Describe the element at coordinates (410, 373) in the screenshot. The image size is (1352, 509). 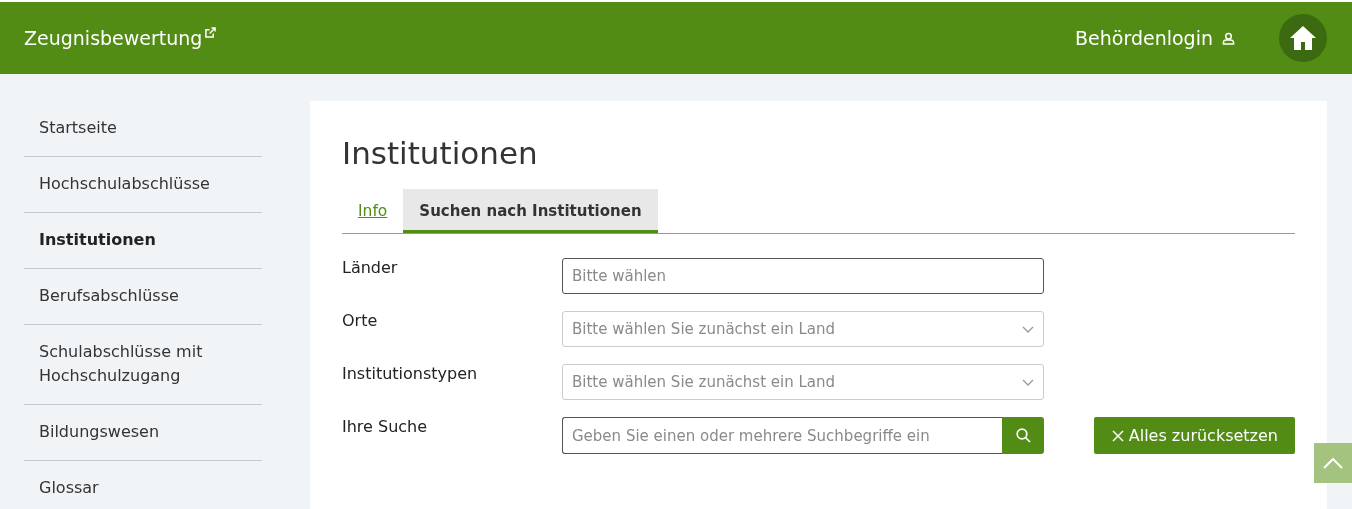
I see `field-label: Institutionstypen` at that location.